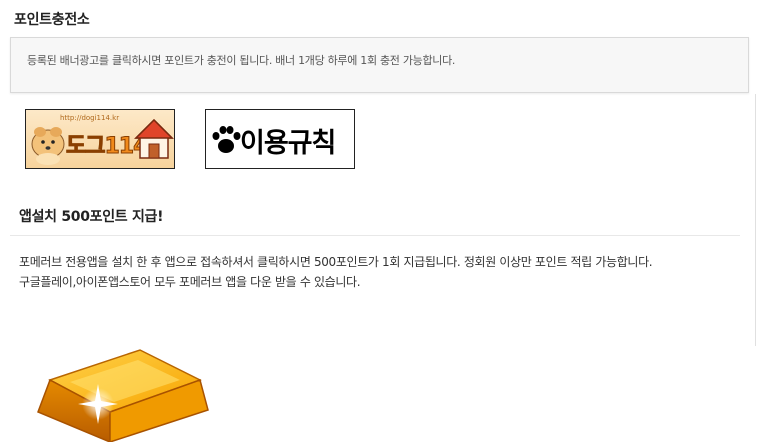  Describe the element at coordinates (100, 139) in the screenshot. I see `dogi114-banner: http://dogi114.kr 도그114` at that location.